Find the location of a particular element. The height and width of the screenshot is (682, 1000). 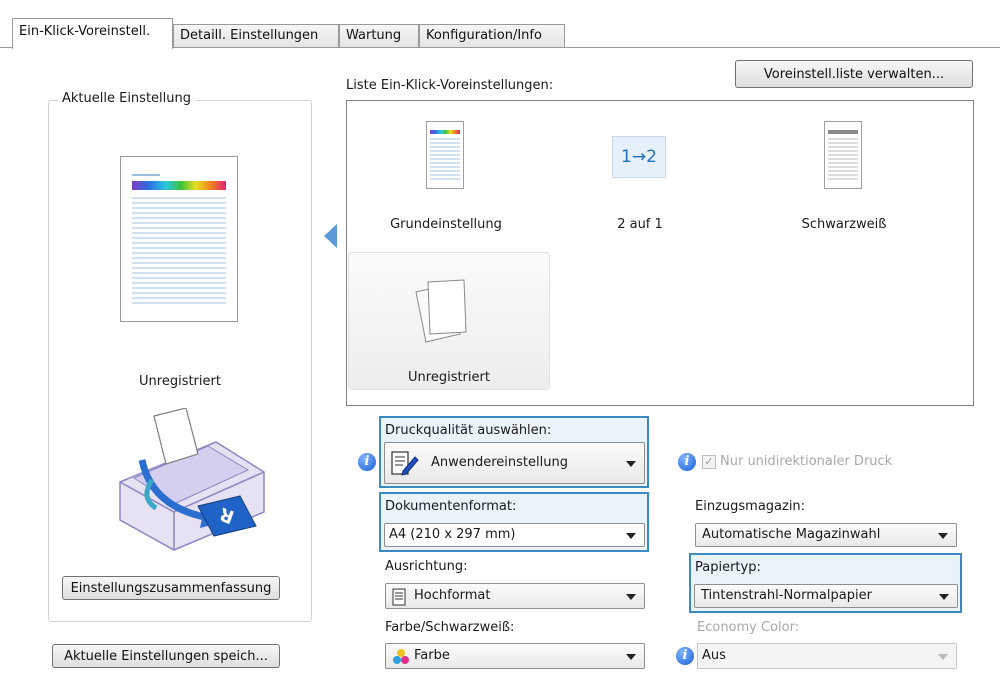

print-quality-info-icon: i is located at coordinates (367, 462).